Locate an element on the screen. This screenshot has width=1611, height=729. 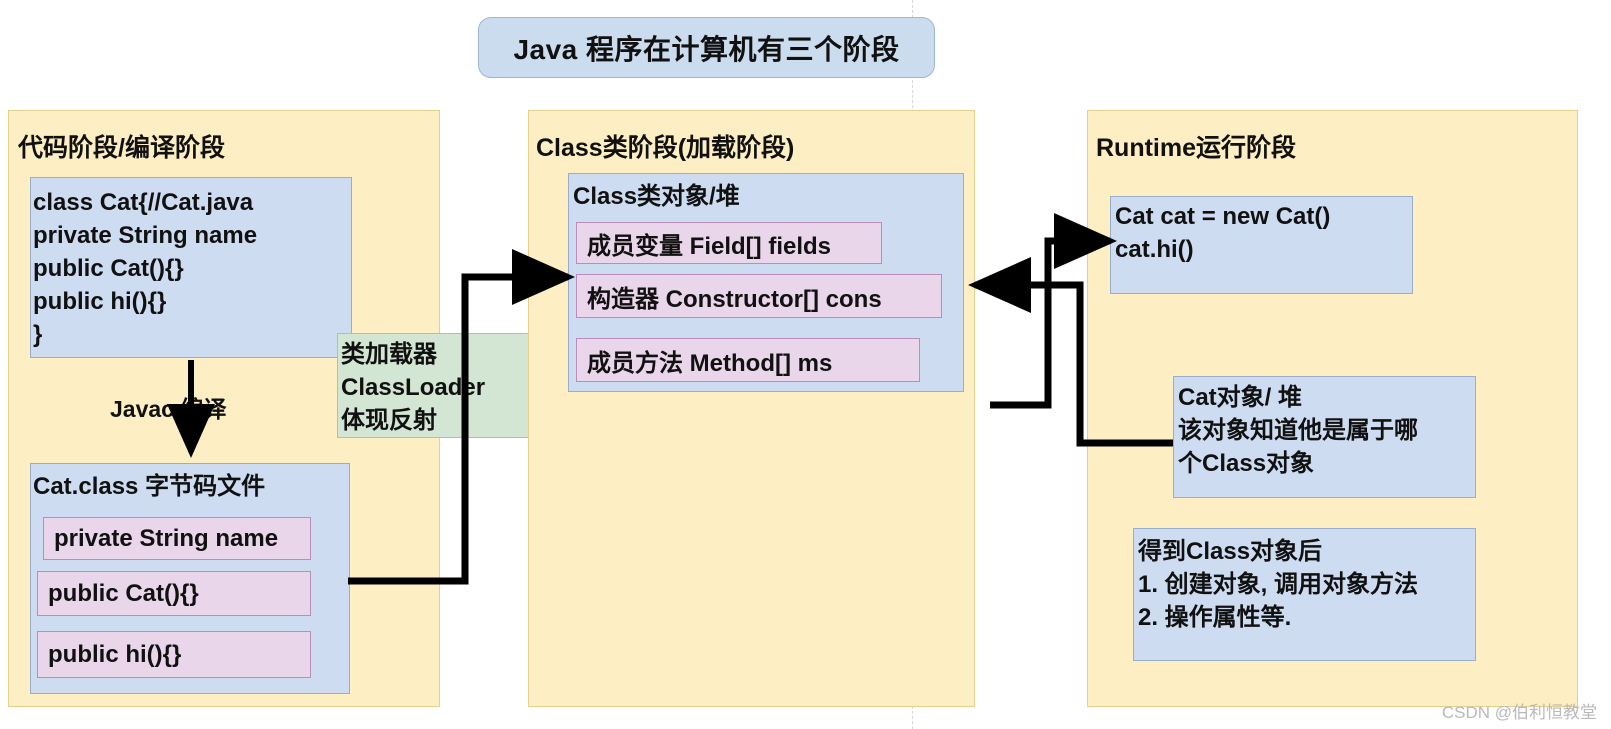
diagram-title: Java 程序在计算机有三个阶段 is located at coordinates (706, 47).